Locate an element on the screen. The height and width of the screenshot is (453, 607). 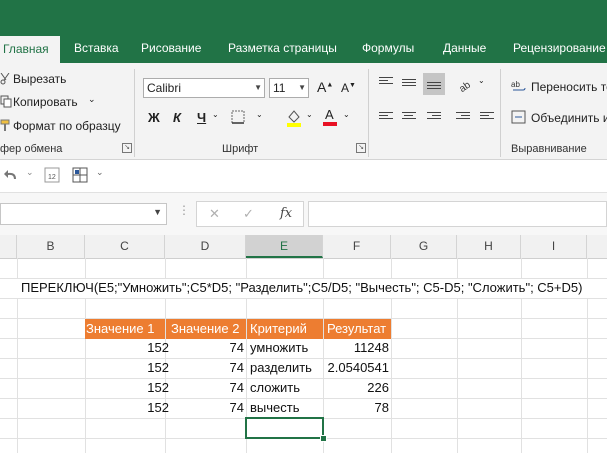
table-cell: вычесть is located at coordinates (274, 408).